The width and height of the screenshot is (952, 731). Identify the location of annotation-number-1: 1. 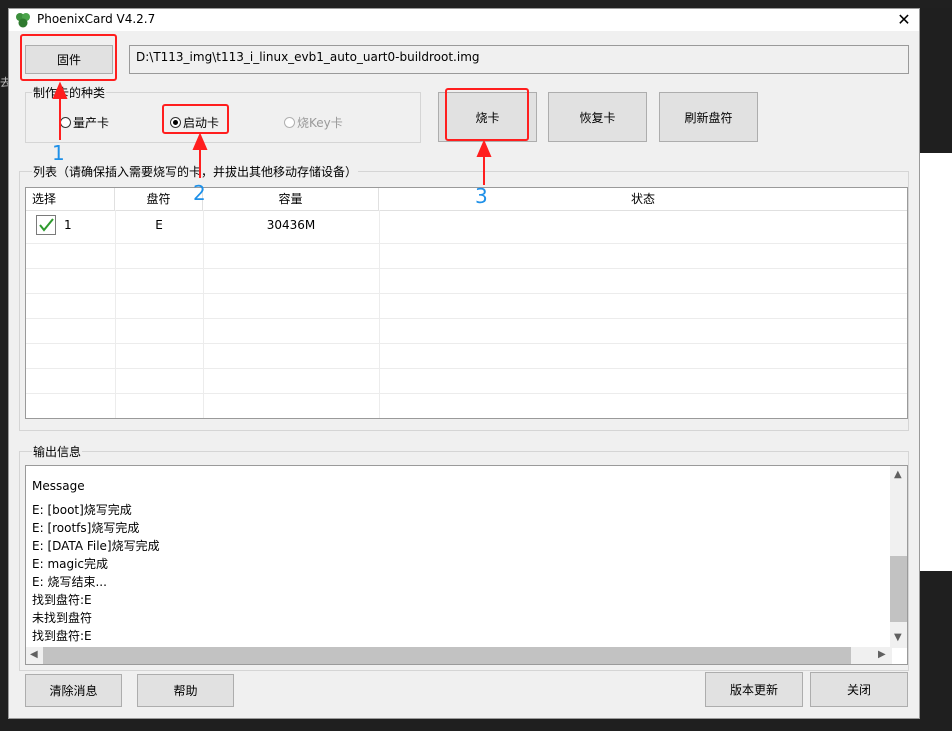
(58, 153).